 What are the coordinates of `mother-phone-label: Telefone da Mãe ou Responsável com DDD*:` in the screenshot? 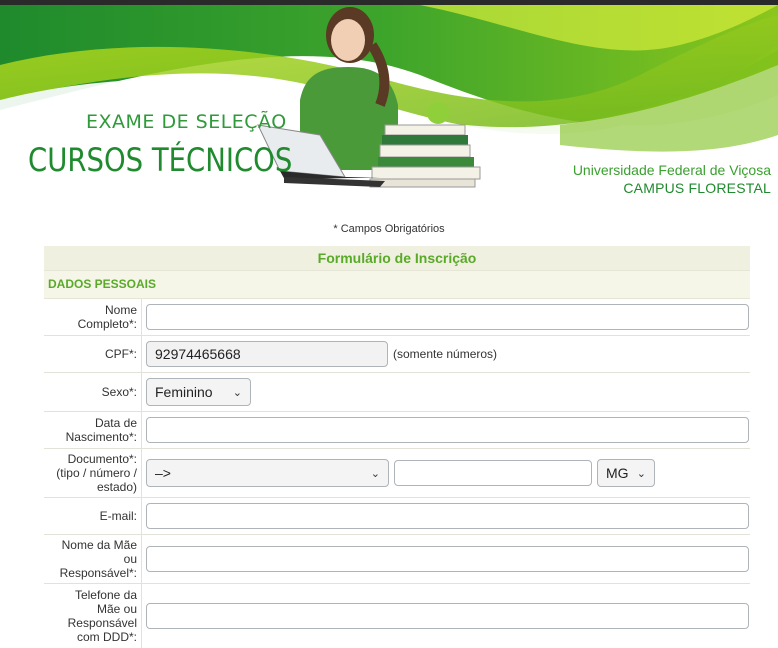 It's located at (93, 616).